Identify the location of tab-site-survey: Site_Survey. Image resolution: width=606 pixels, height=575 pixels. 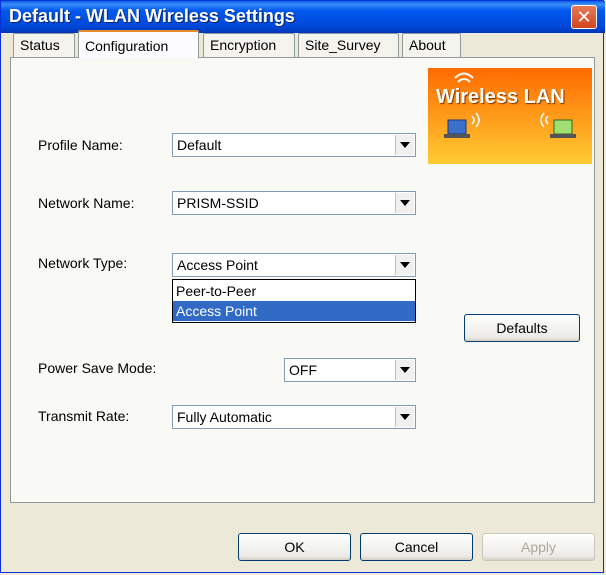
(348, 45).